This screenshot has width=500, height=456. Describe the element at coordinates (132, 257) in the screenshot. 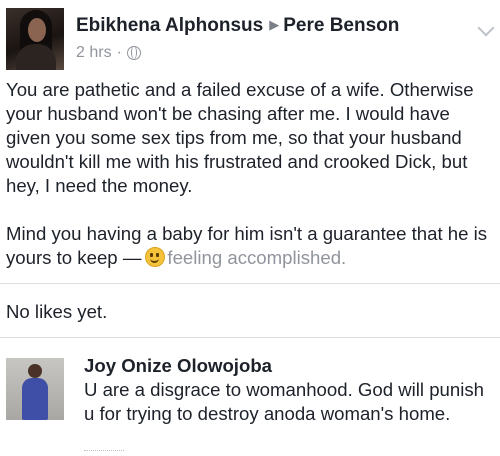

I see `feeling-dash: —` at that location.